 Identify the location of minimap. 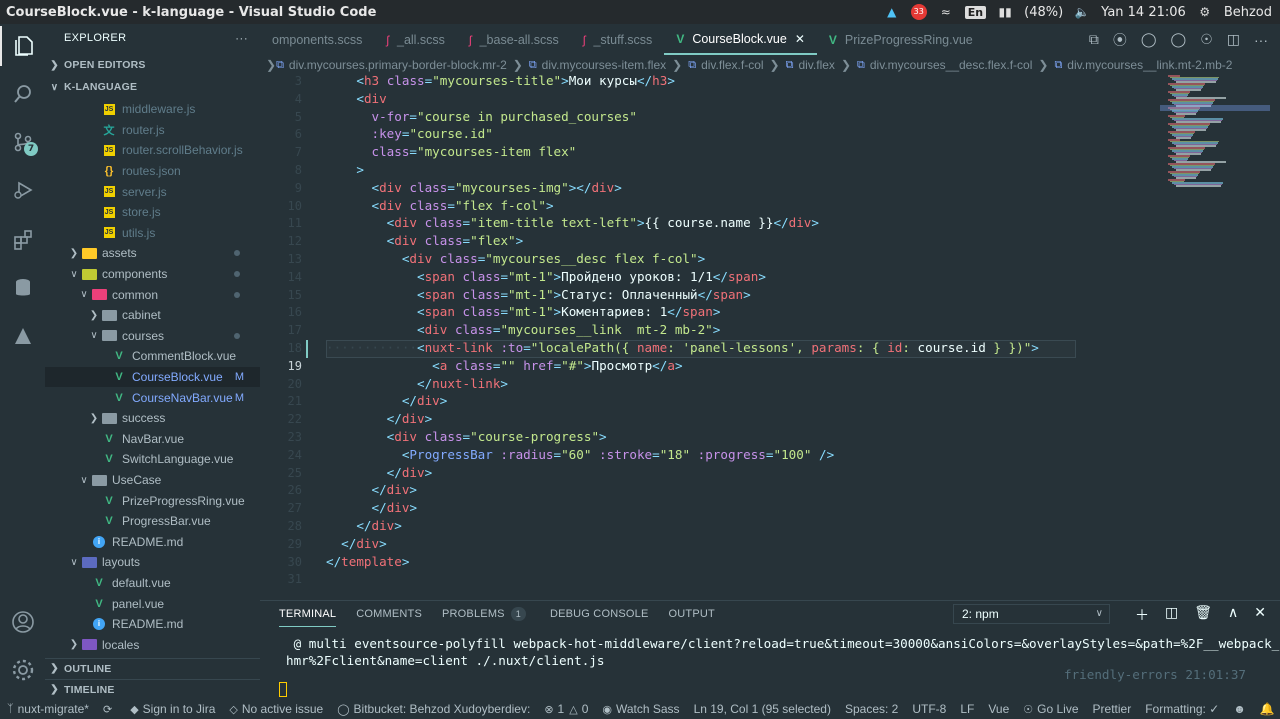
(1215, 337).